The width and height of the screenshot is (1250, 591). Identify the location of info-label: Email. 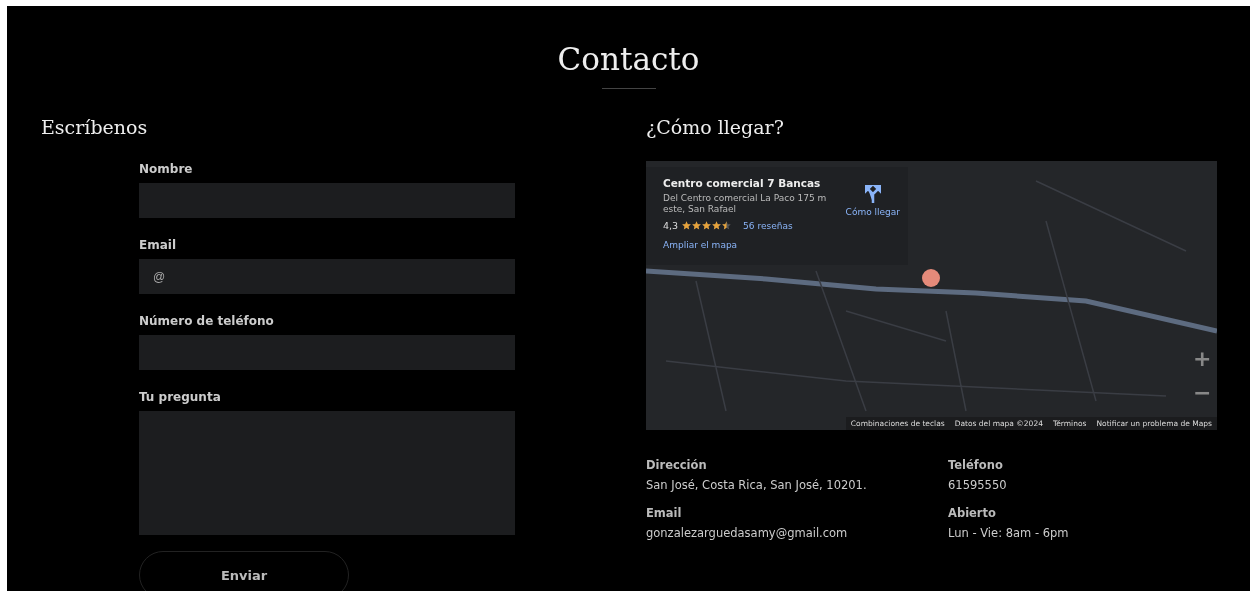
(664, 513).